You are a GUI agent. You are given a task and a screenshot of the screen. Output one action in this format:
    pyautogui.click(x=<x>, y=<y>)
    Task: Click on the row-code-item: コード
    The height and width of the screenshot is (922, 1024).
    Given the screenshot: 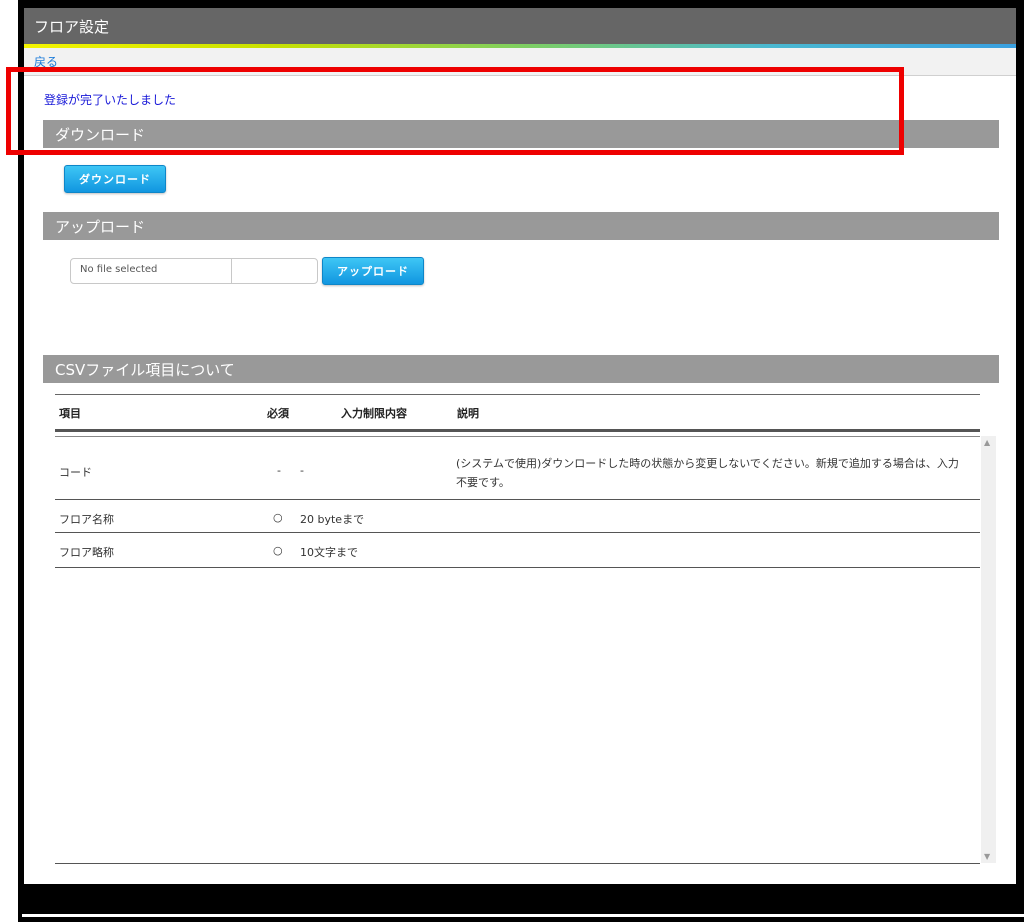 What is the action you would take?
    pyautogui.click(x=75, y=472)
    